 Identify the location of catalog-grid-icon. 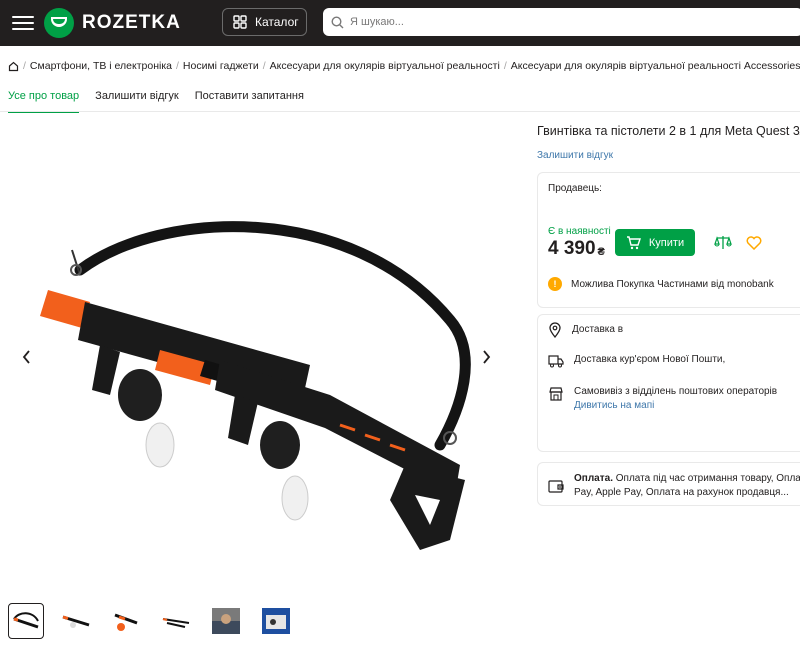
(240, 22).